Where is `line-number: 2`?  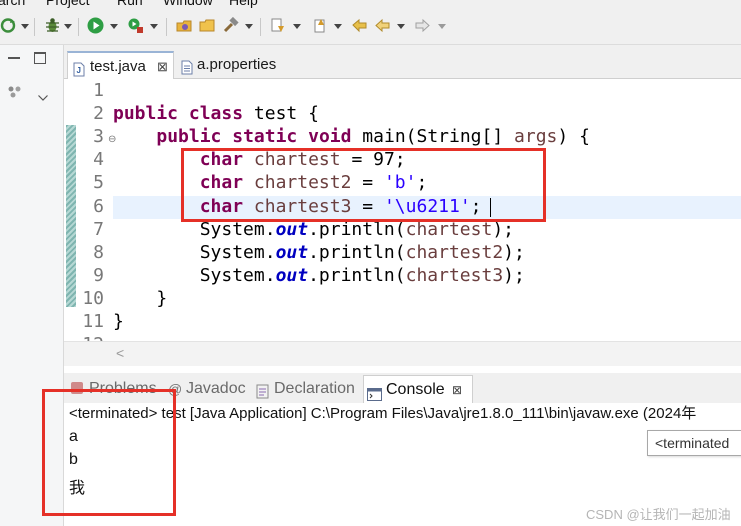
line-number: 2 is located at coordinates (98, 114).